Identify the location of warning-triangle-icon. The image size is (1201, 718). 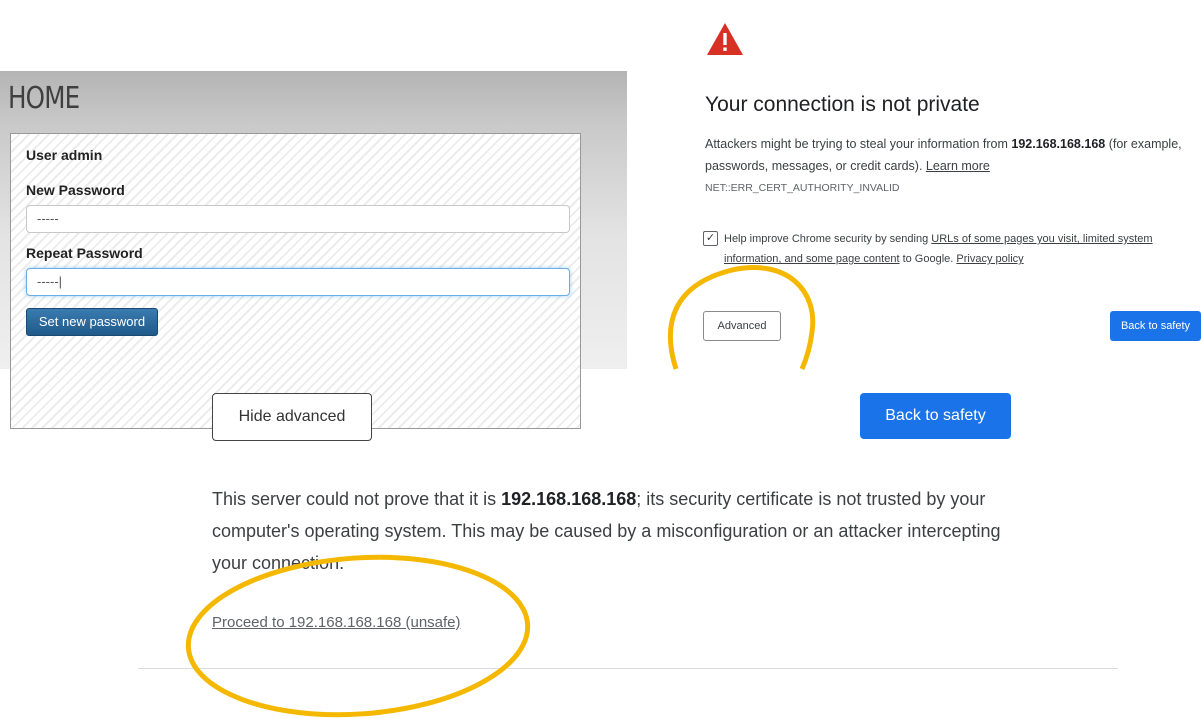
(725, 39).